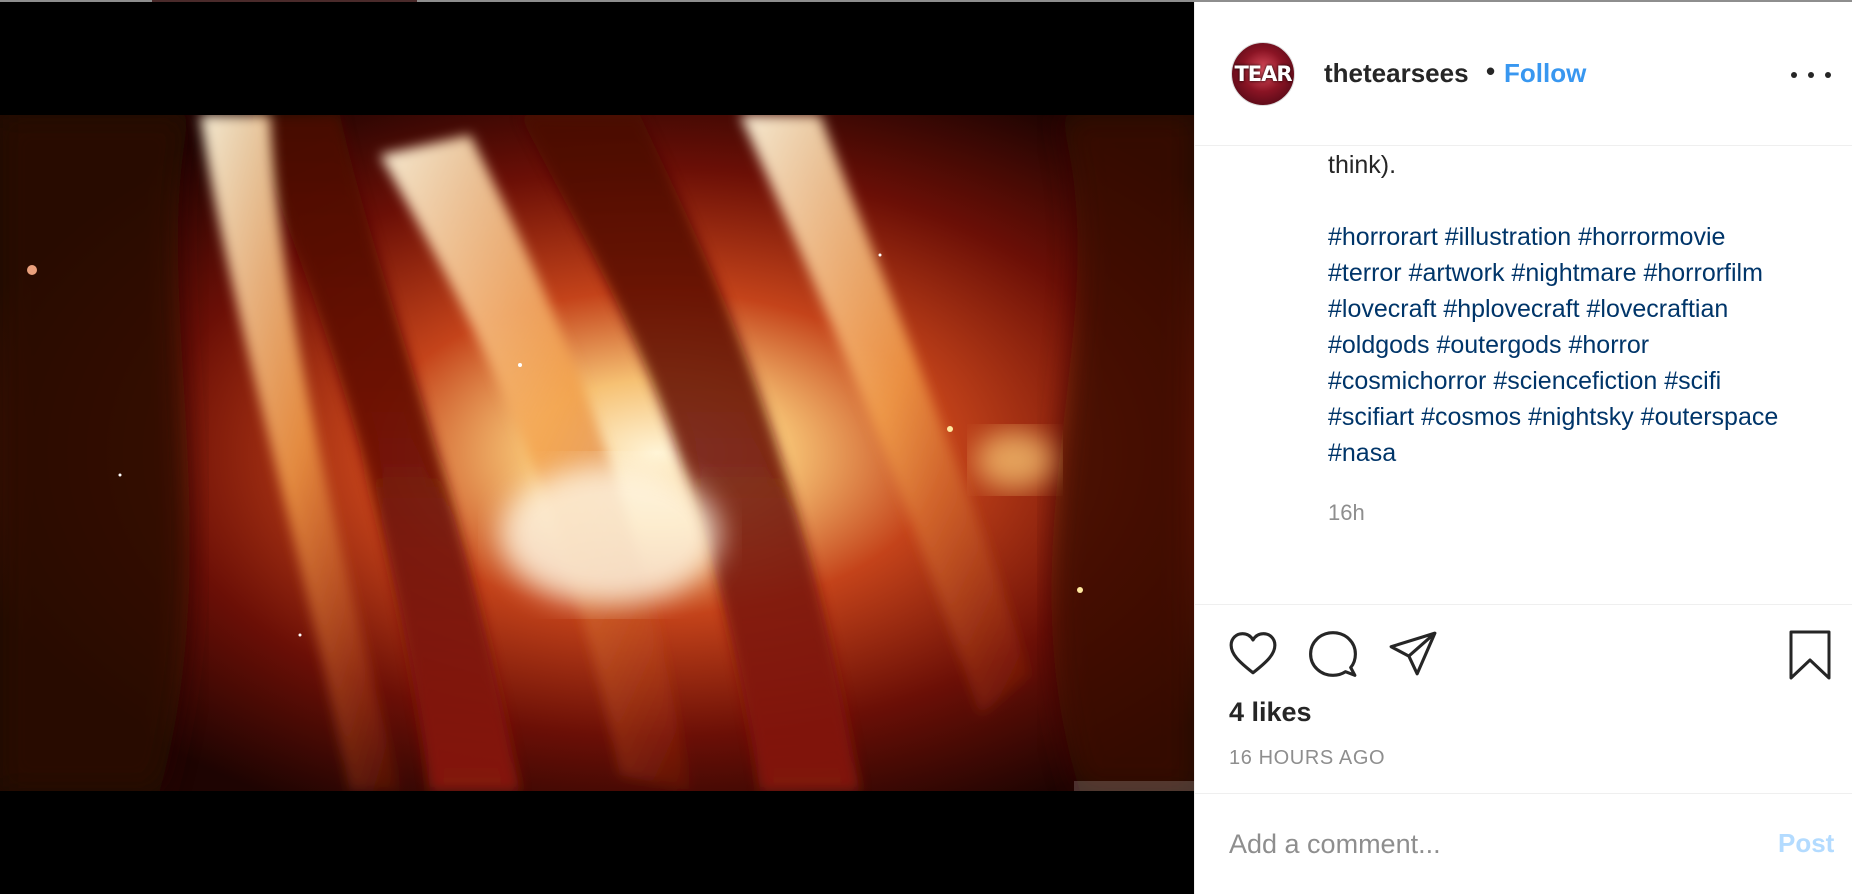 Image resolution: width=1852 pixels, height=894 pixels. I want to click on hashtag-link: #horrormovie, so click(1651, 237).